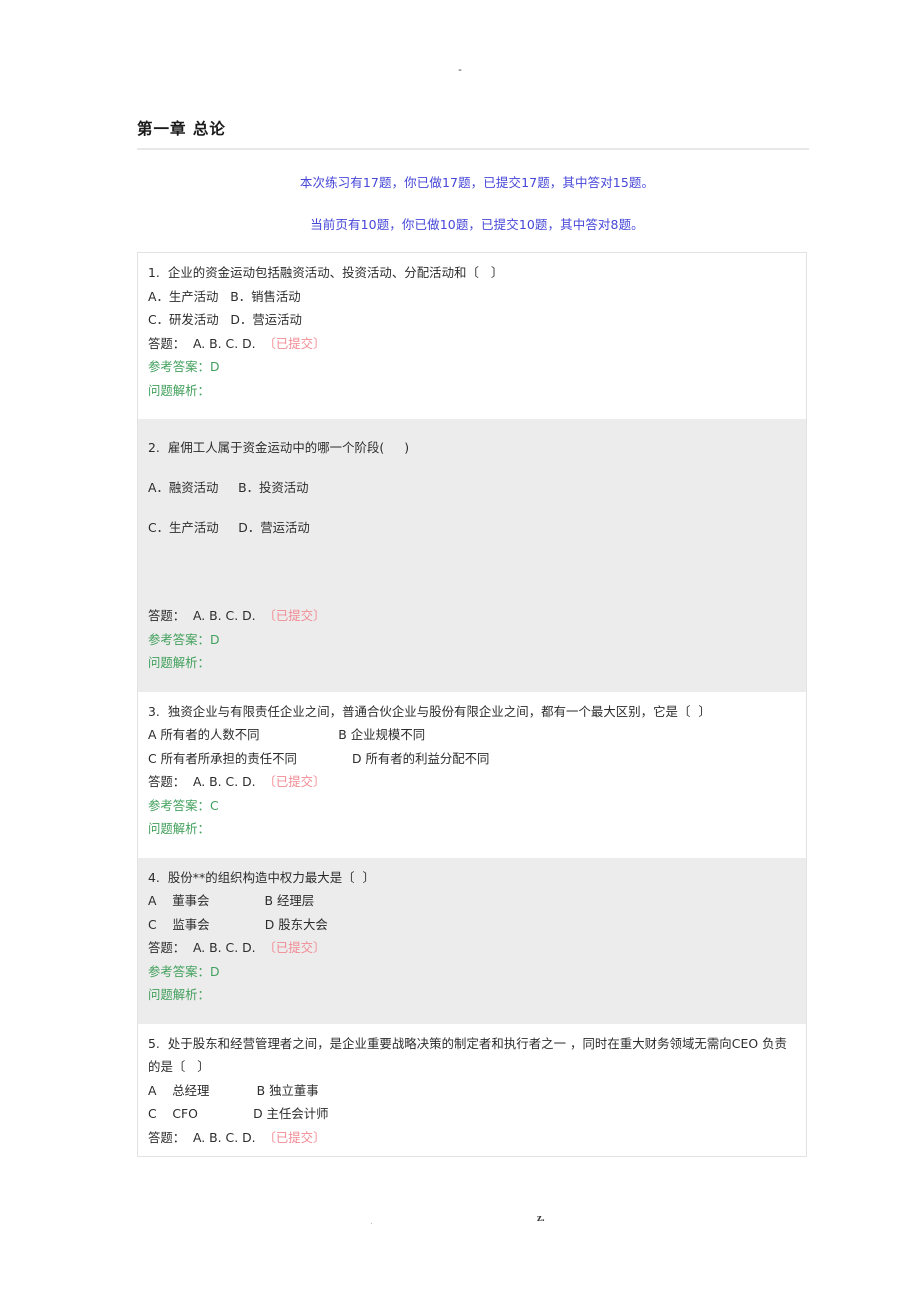 This screenshot has height=1302, width=920. What do you see at coordinates (541, 1218) in the screenshot?
I see `footer-right-mark: z.` at bounding box center [541, 1218].